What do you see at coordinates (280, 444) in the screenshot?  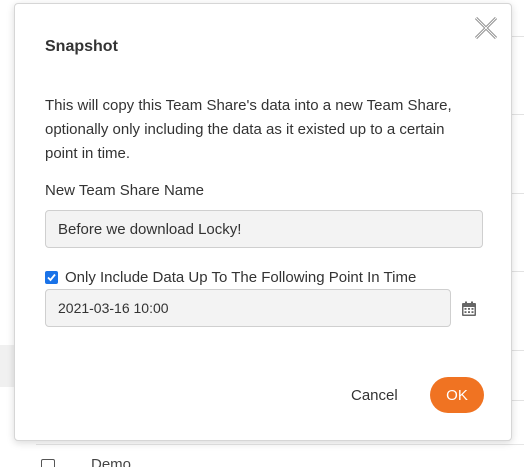 I see `background-row-divider` at bounding box center [280, 444].